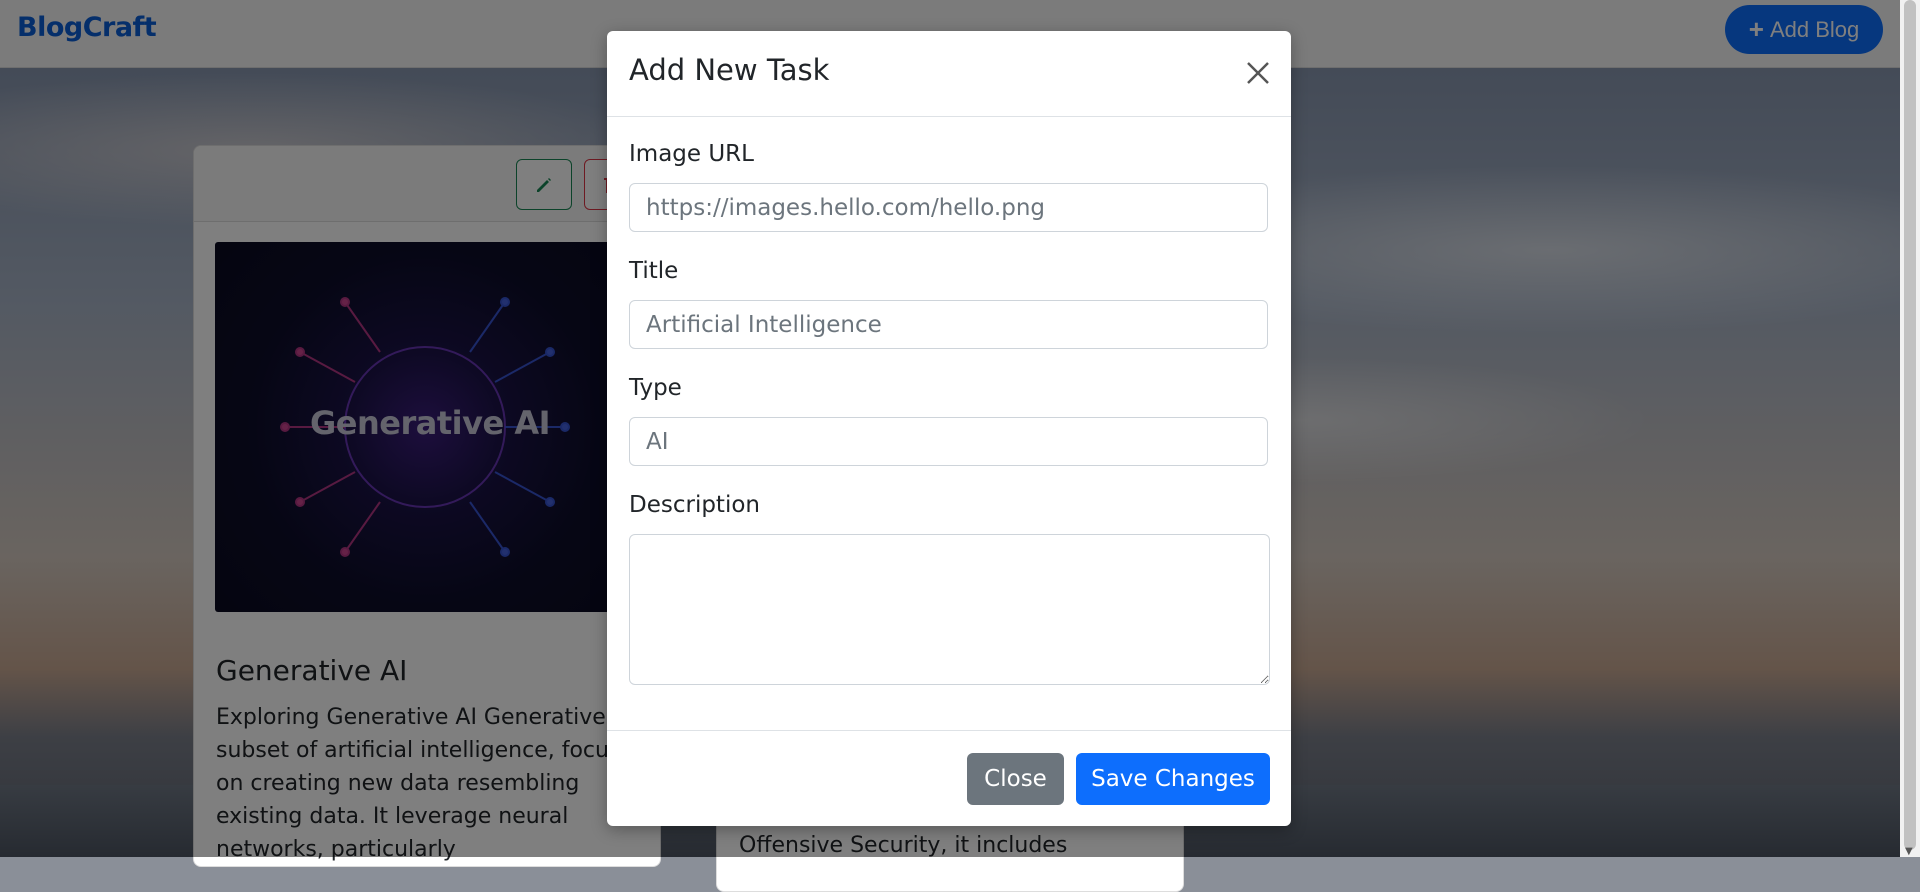 Image resolution: width=1920 pixels, height=892 pixels. What do you see at coordinates (654, 271) in the screenshot?
I see `title-label: Title` at bounding box center [654, 271].